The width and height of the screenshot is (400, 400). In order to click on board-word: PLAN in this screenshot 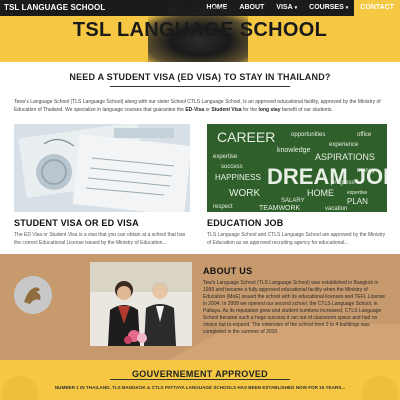, I will do `click(357, 201)`.